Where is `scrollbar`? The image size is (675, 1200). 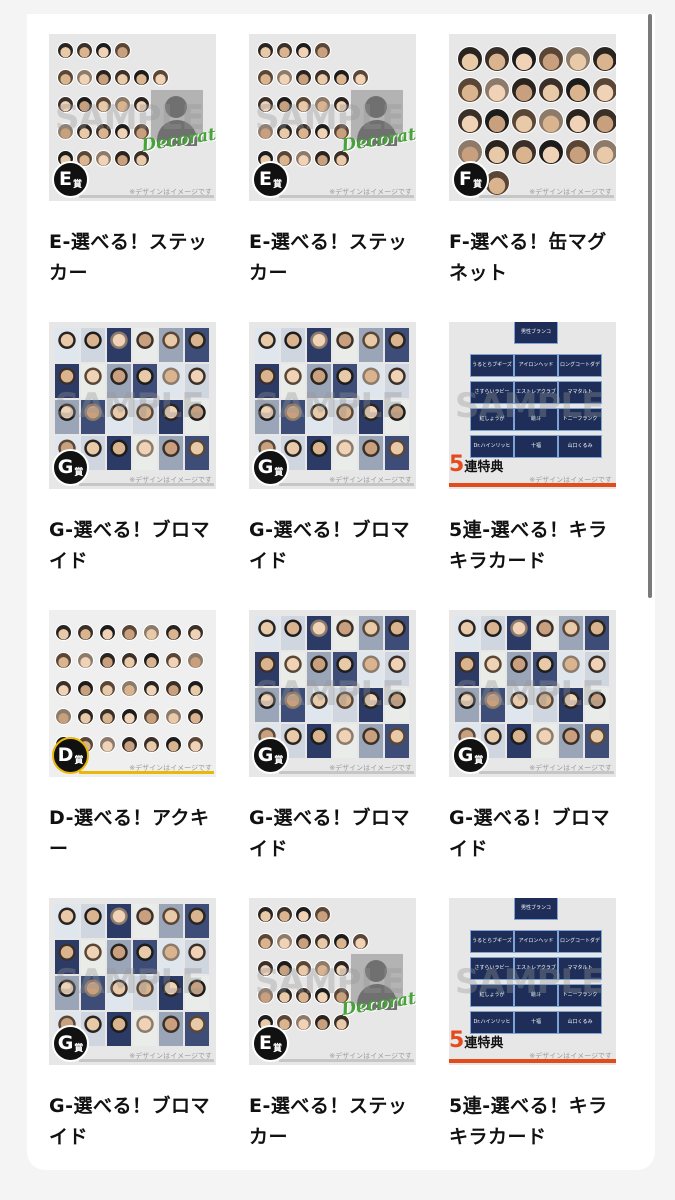
scrollbar is located at coordinates (650, 306).